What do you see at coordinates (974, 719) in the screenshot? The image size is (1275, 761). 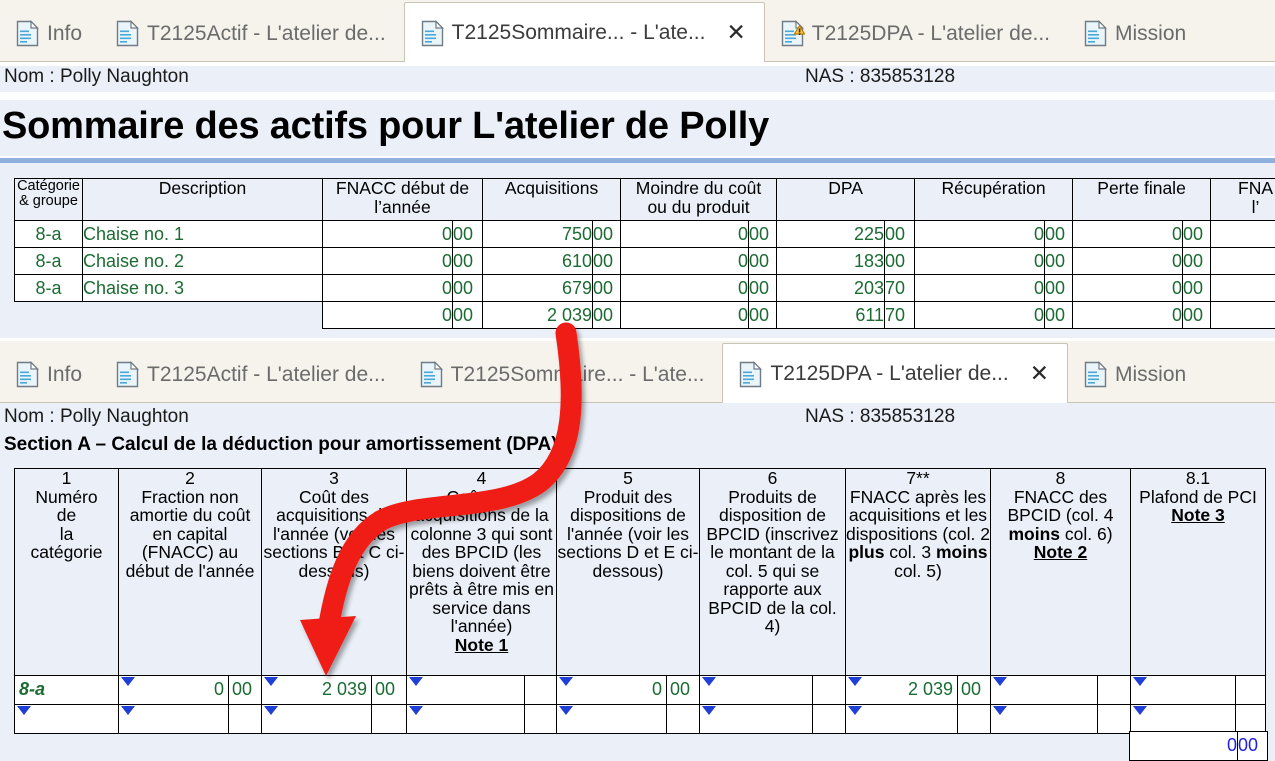 I see `cell-col7-cents` at bounding box center [974, 719].